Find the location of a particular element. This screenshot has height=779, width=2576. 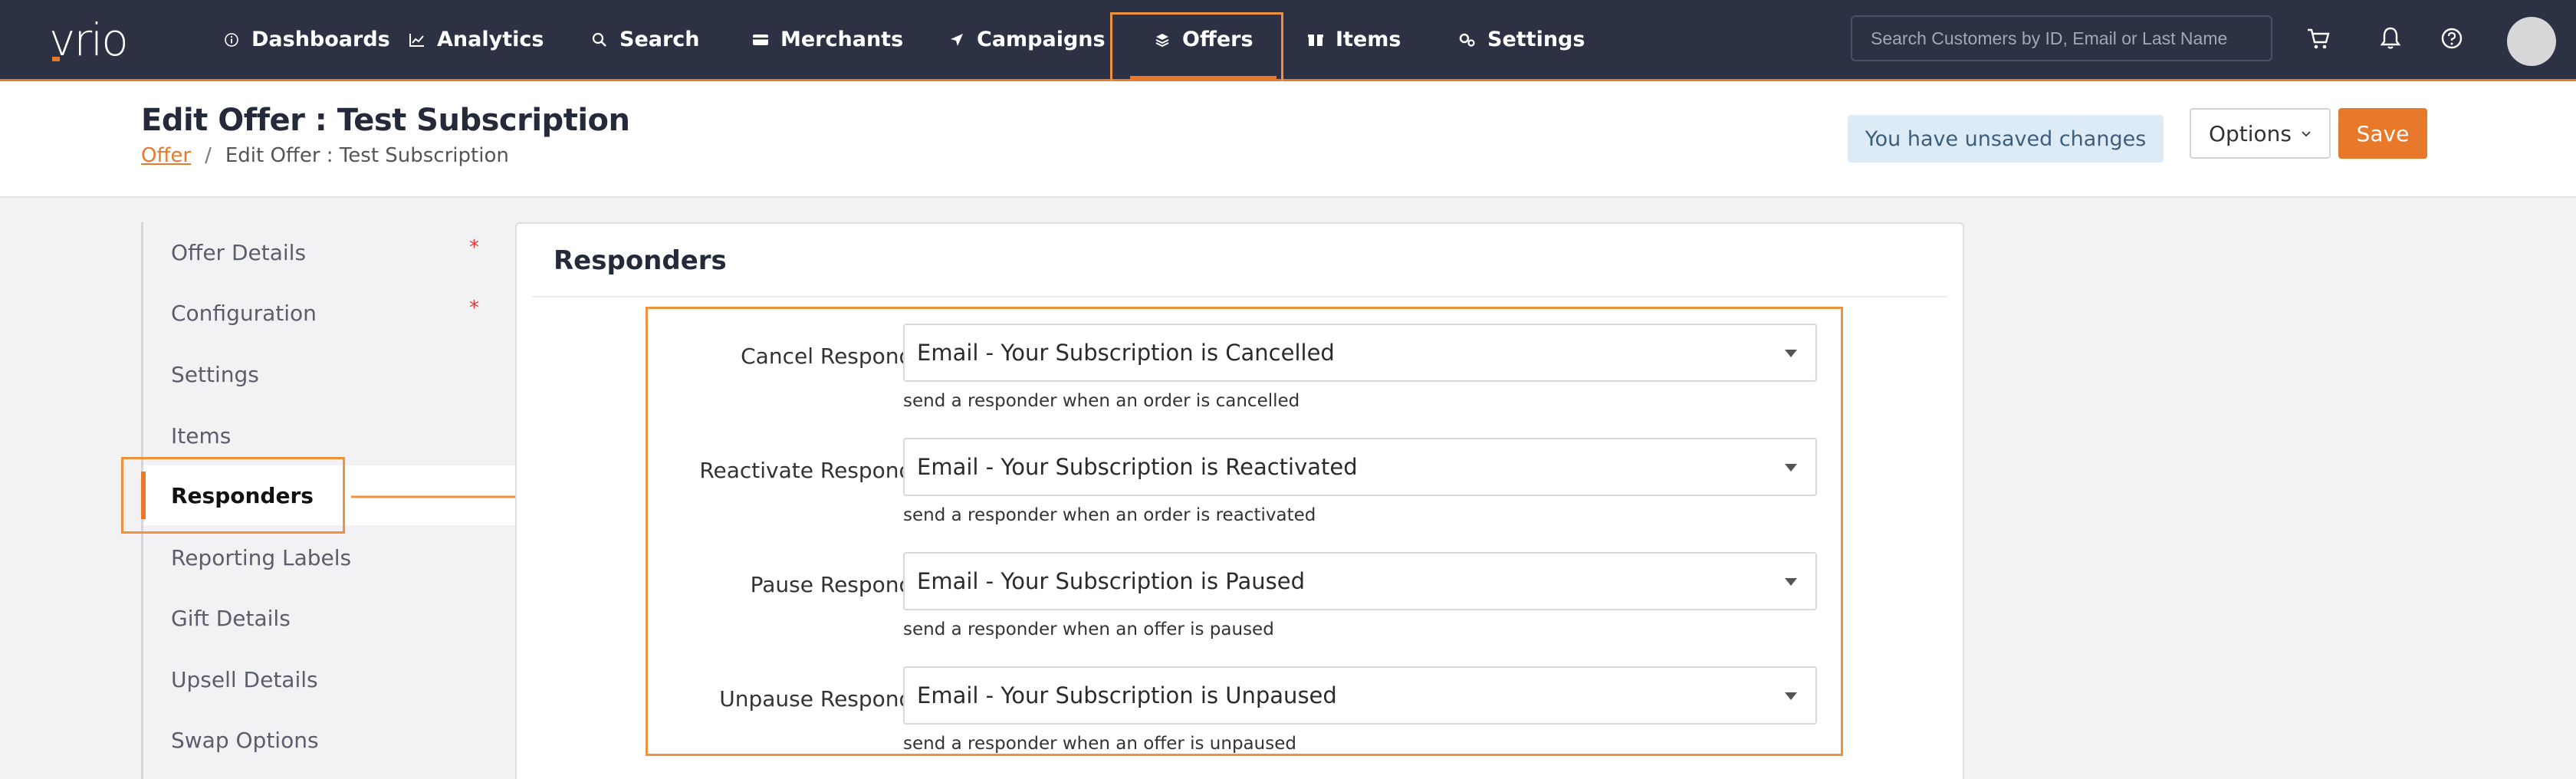

paper-plane-icon is located at coordinates (957, 40).